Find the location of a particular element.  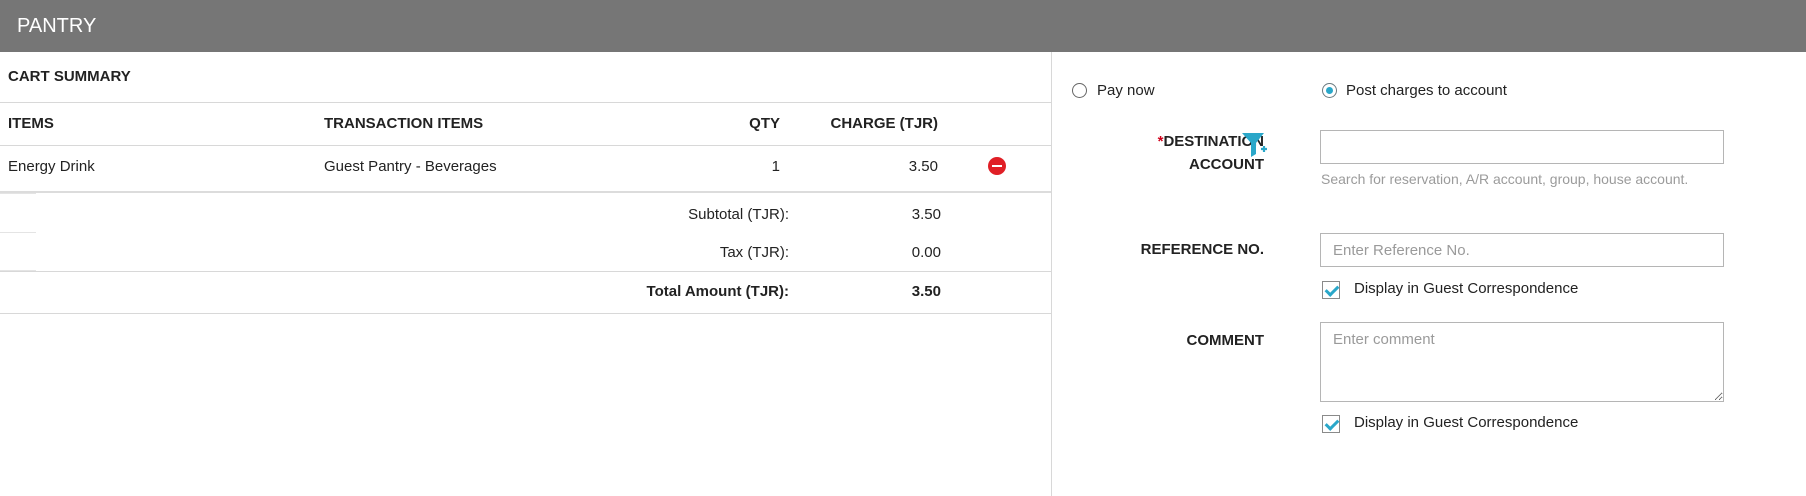

item-charge: 3.50 is located at coordinates (923, 166).